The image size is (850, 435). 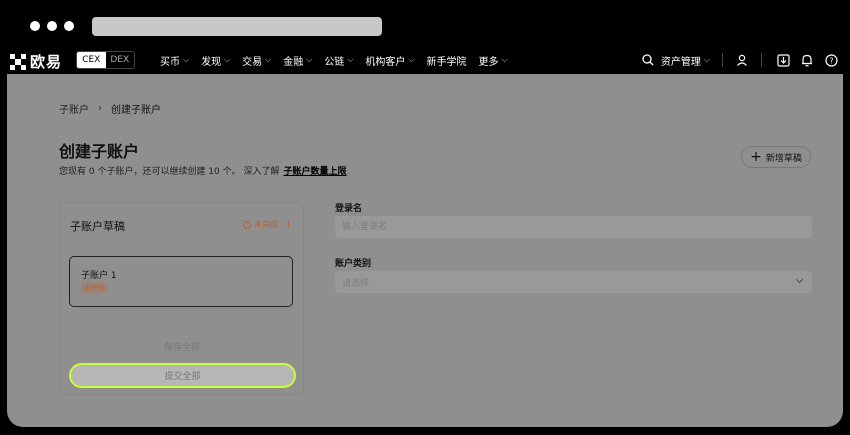 I want to click on drafts-panel: 子账户草稿 ! 未完成 · 1 子账户 1 未完成 保存全部 提交全部, so click(x=181, y=298).